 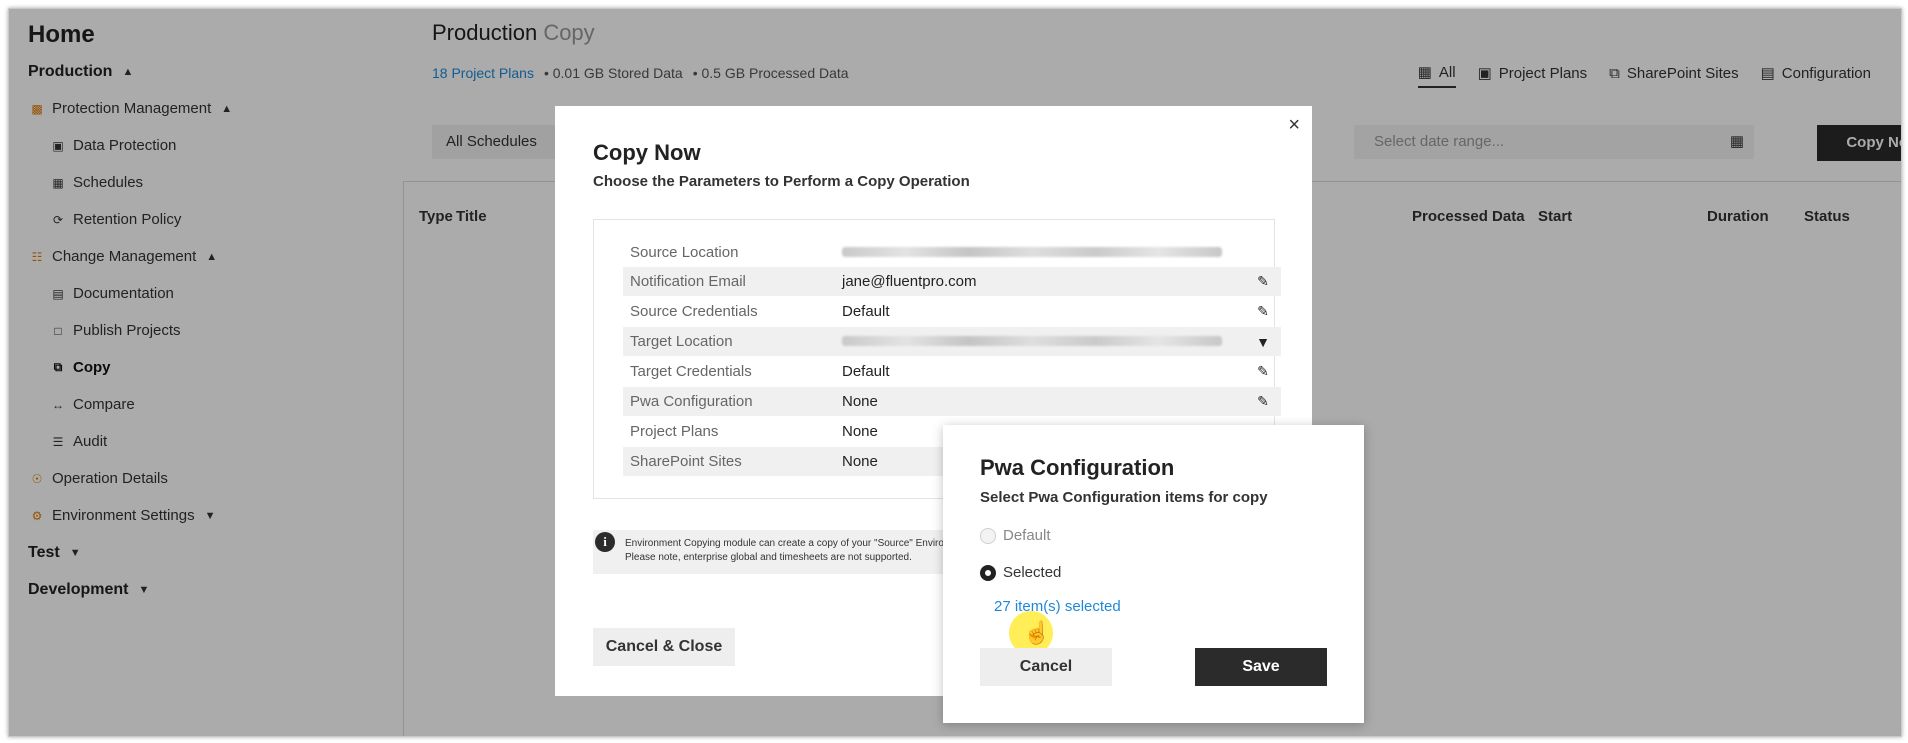 I want to click on param-row-target-location: Target Location ▼, so click(x=952, y=341).